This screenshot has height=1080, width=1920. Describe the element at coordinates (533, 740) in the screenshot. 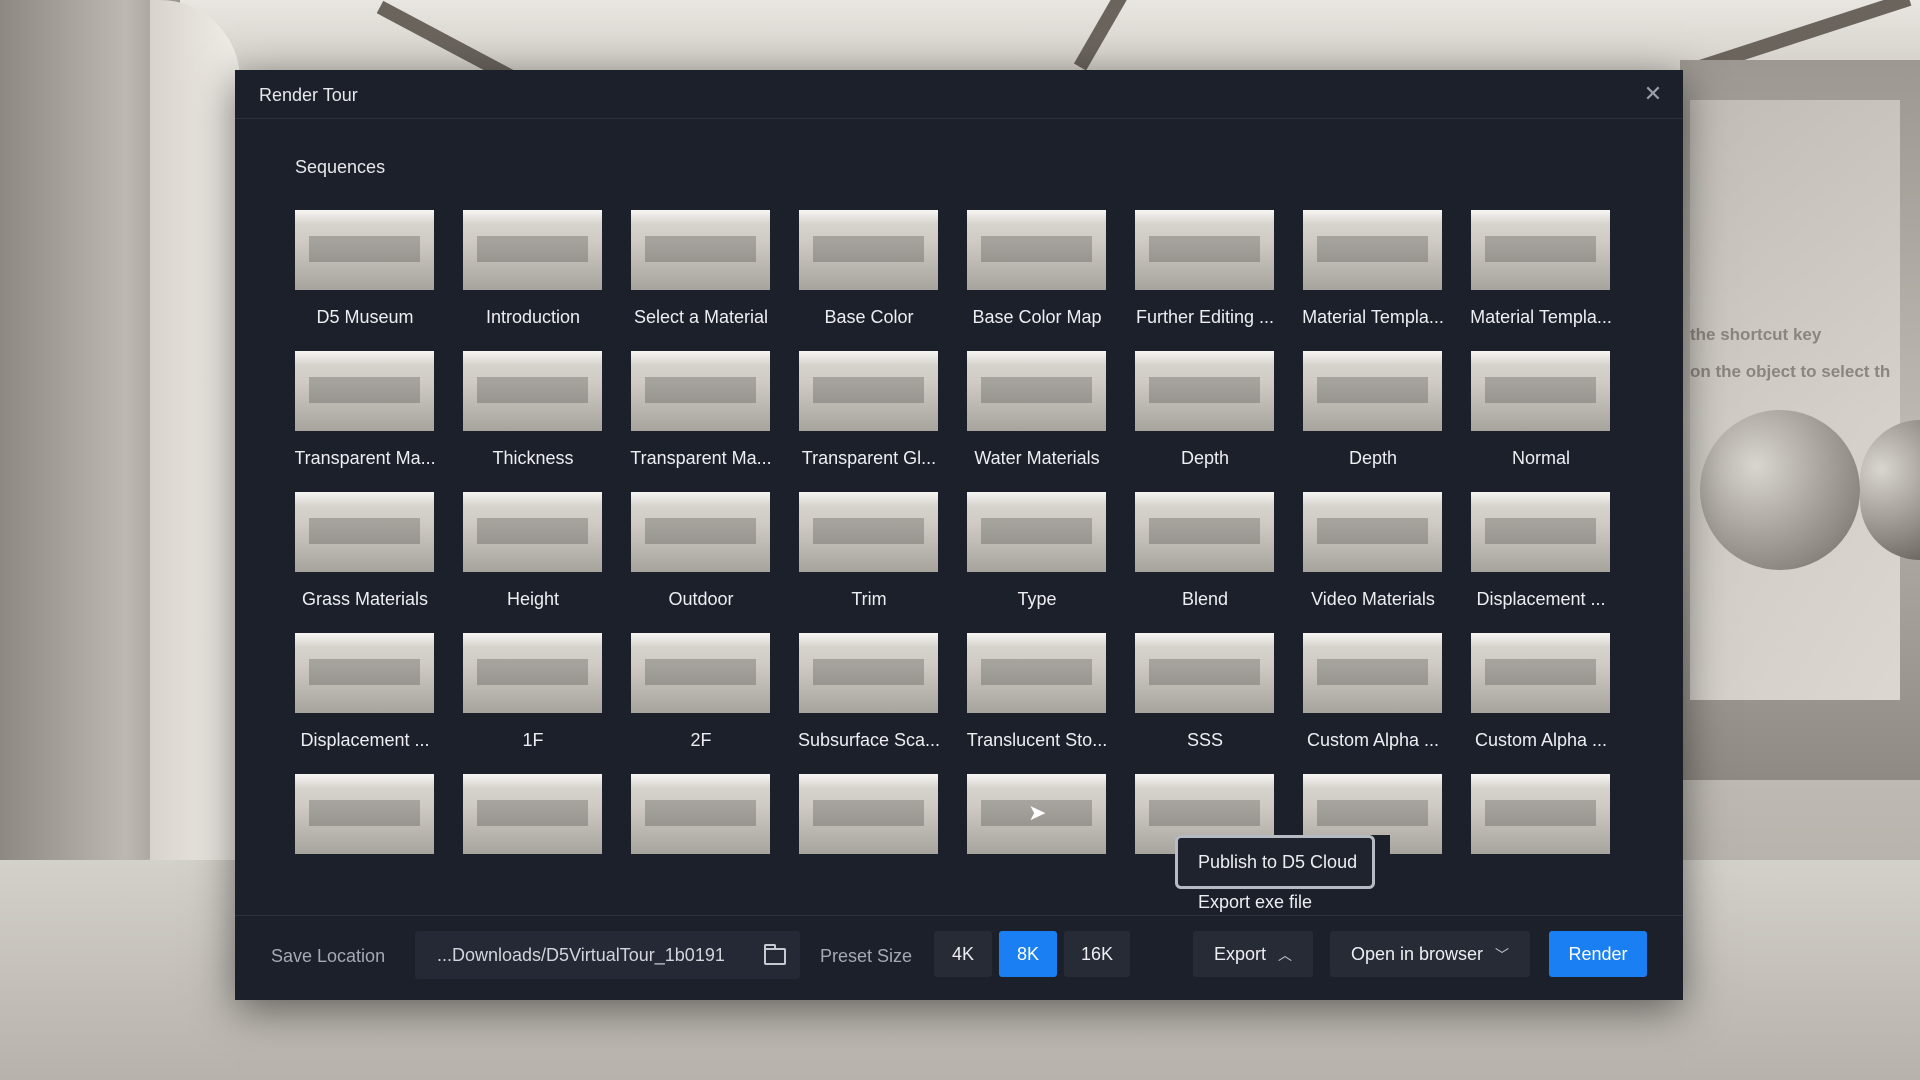

I see `sequence-label: 1F` at that location.